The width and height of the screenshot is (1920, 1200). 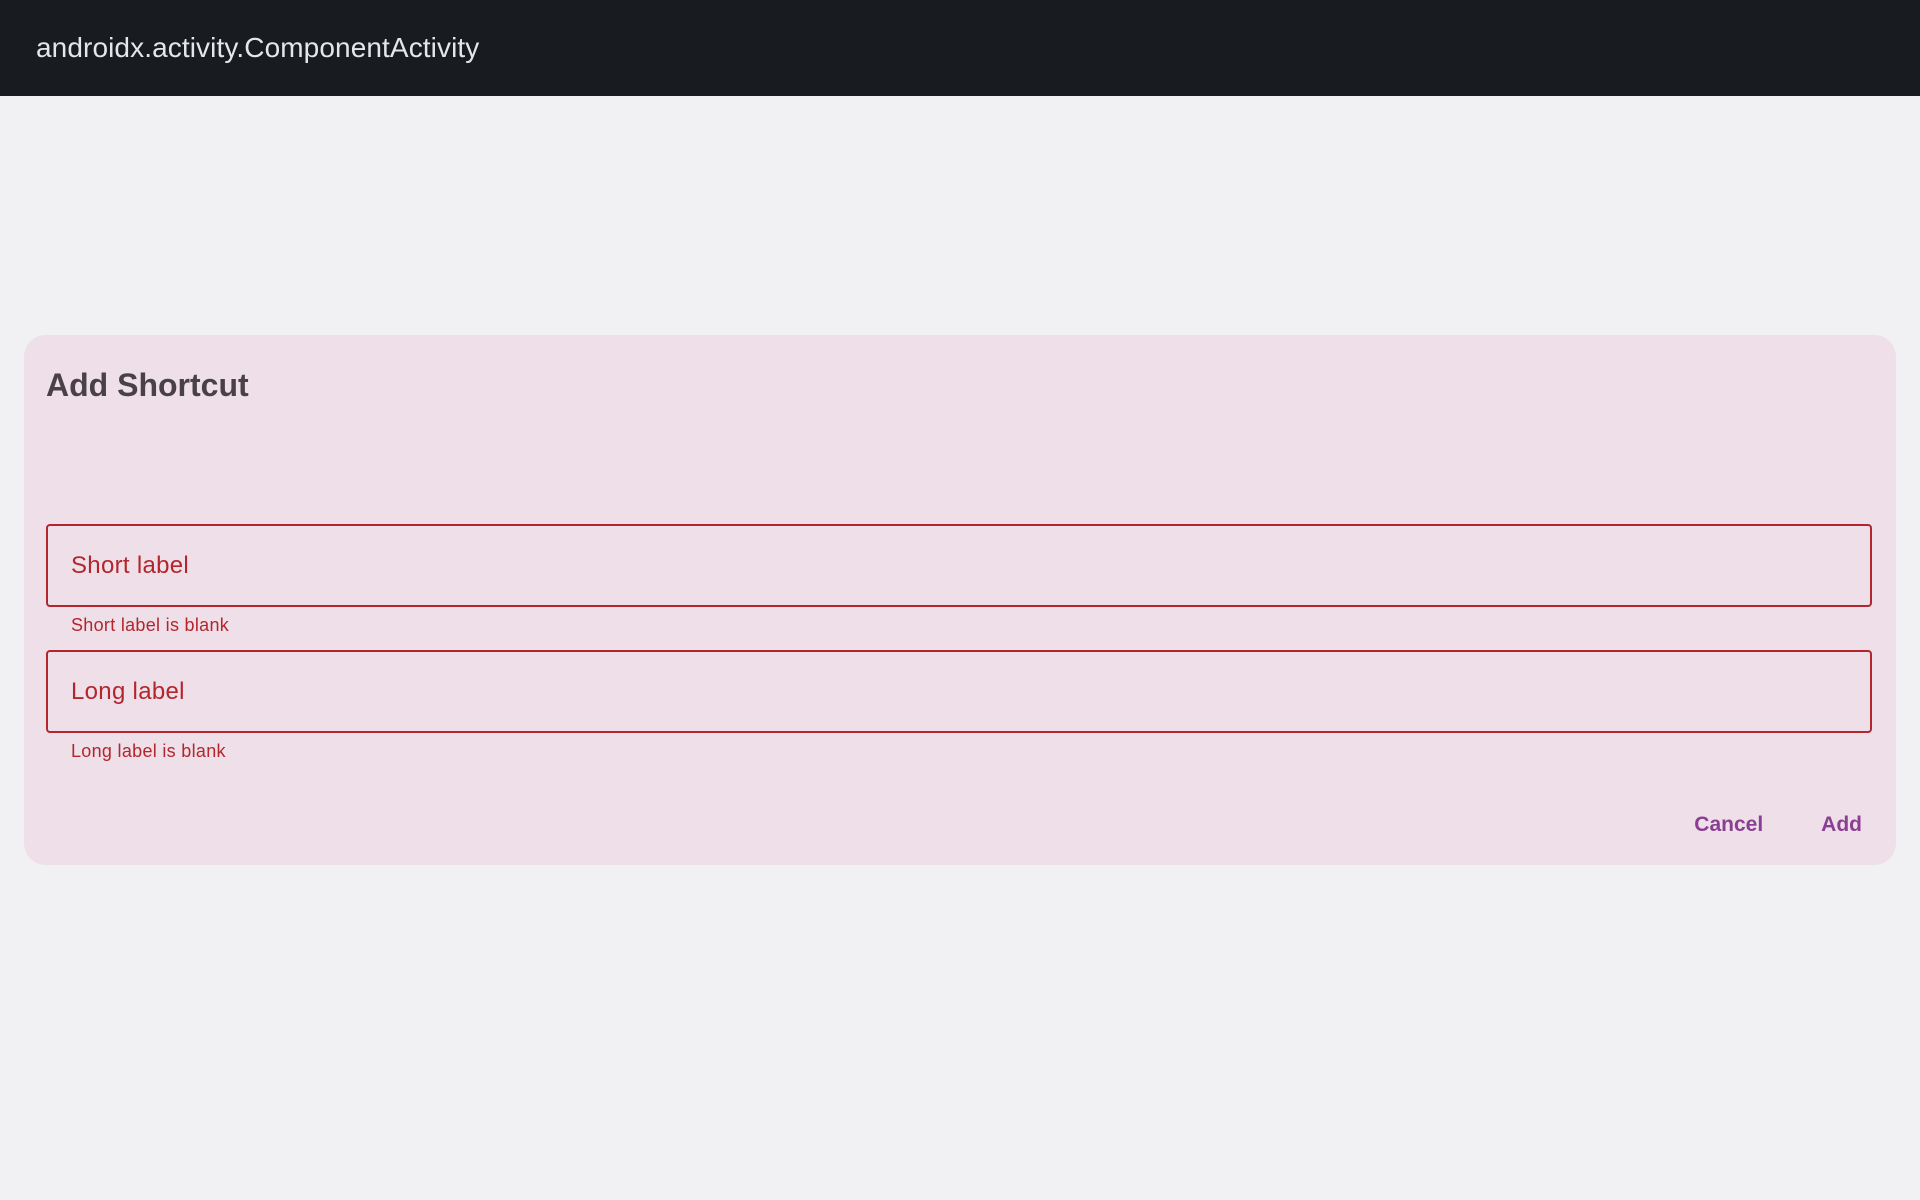 I want to click on cancel-button: Cancel, so click(x=1728, y=825).